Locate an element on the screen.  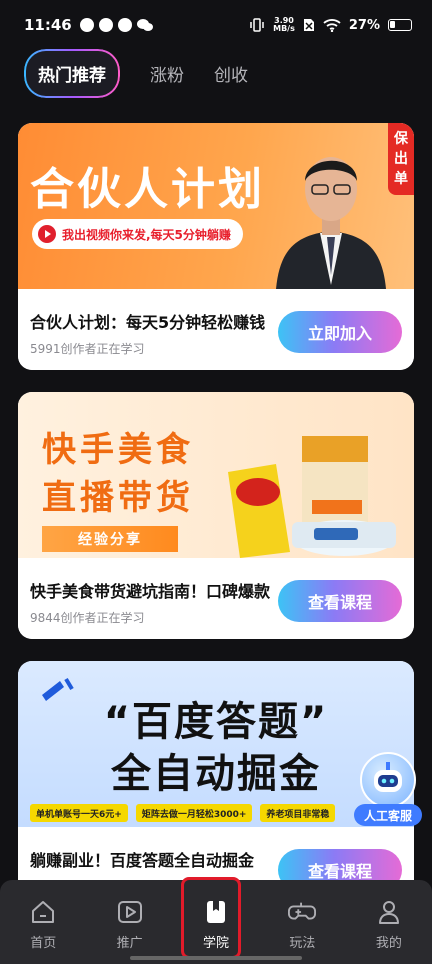
banner-pill-text: 我出视频你来发,每天5分钟躺赚 is located at coordinates (146, 234).